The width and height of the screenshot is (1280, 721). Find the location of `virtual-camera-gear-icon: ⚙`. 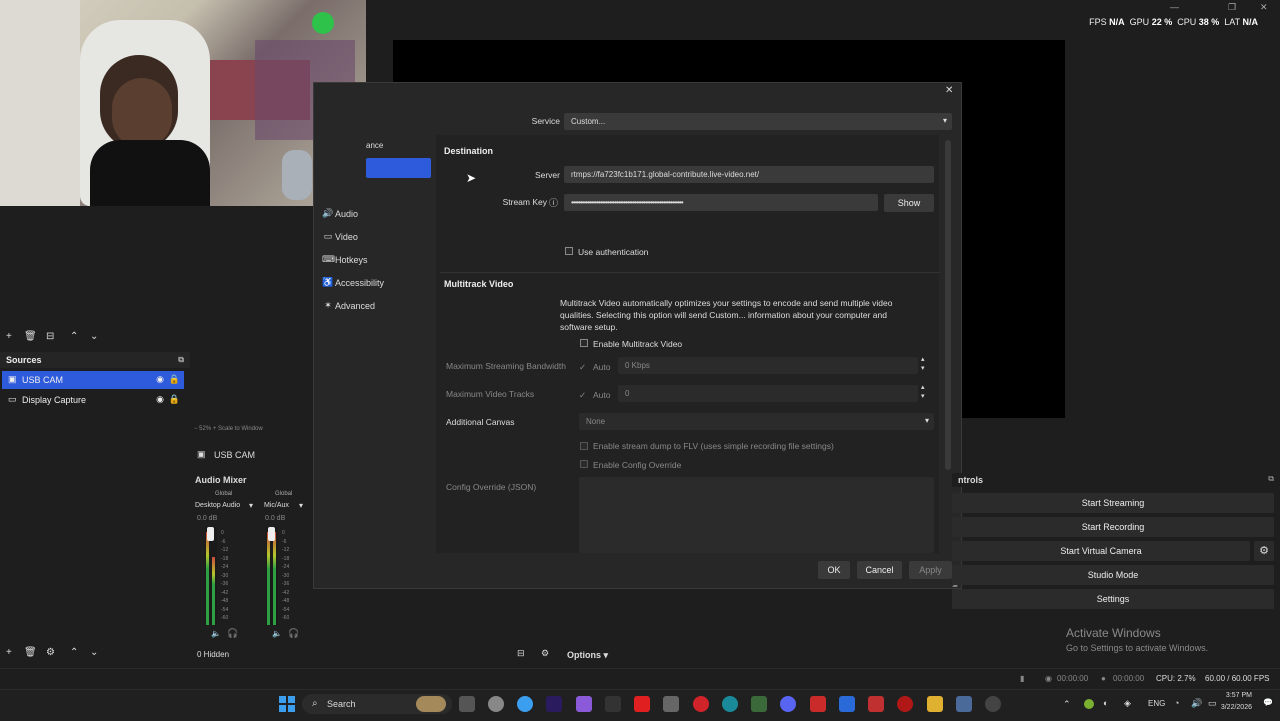

virtual-camera-gear-icon: ⚙ is located at coordinates (1264, 551).